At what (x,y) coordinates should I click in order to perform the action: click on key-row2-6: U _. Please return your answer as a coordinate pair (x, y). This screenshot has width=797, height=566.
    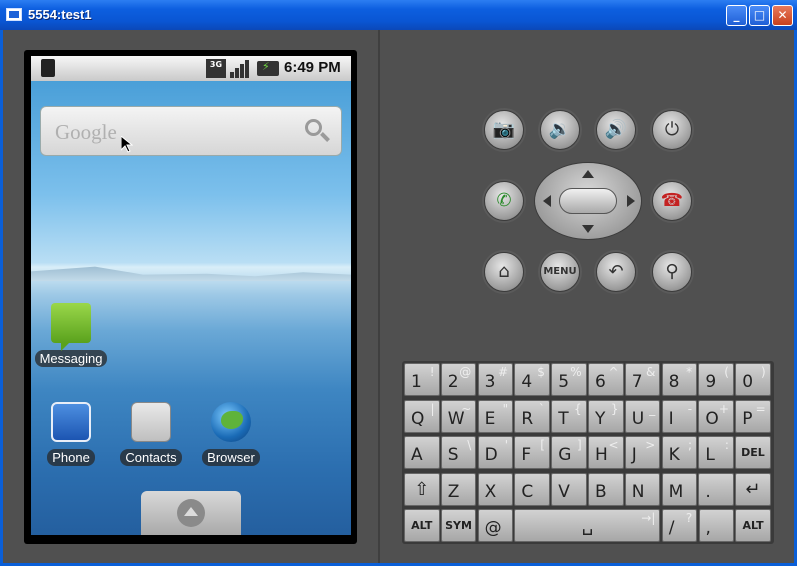
    Looking at the image, I should click on (642, 416).